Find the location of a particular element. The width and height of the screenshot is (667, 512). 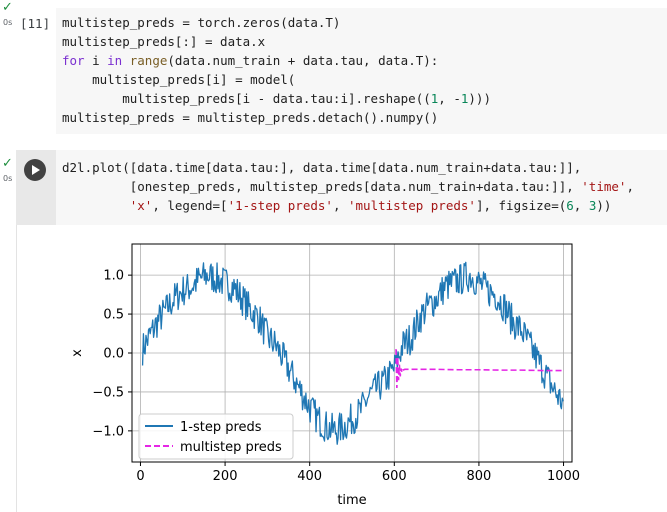

x-tick-label: 1000 is located at coordinates (563, 476).